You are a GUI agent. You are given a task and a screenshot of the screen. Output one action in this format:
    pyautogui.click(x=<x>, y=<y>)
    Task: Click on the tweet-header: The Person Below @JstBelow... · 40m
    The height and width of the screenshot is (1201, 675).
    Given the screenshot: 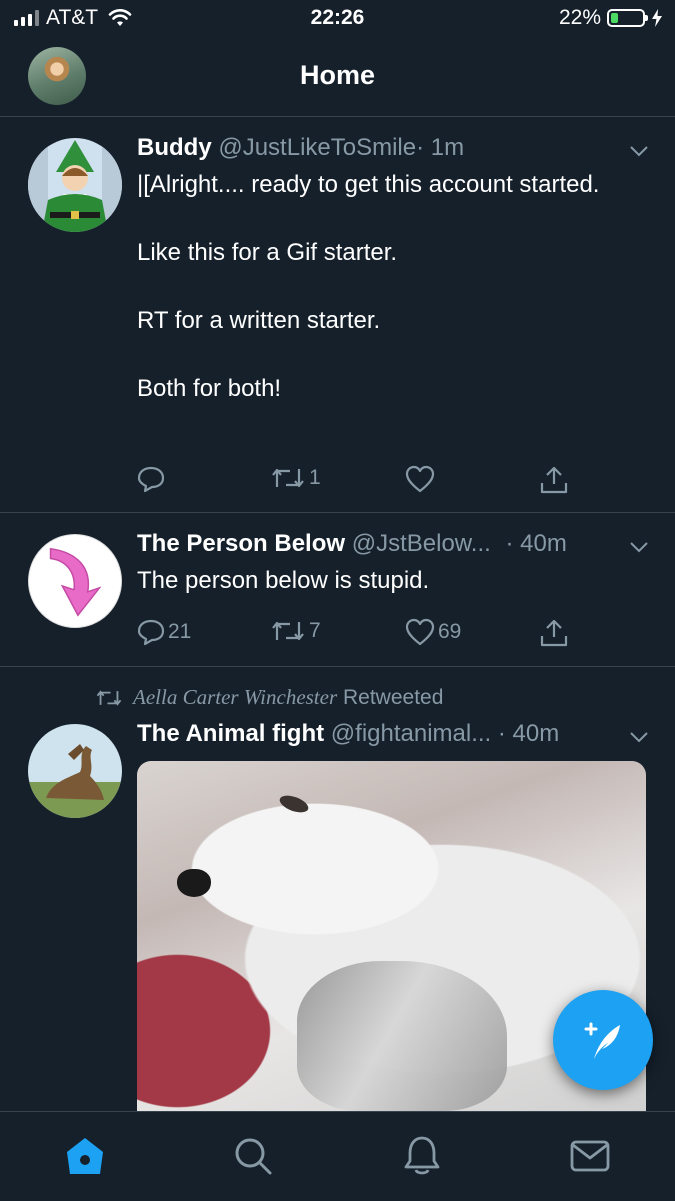 What is the action you would take?
    pyautogui.click(x=352, y=544)
    